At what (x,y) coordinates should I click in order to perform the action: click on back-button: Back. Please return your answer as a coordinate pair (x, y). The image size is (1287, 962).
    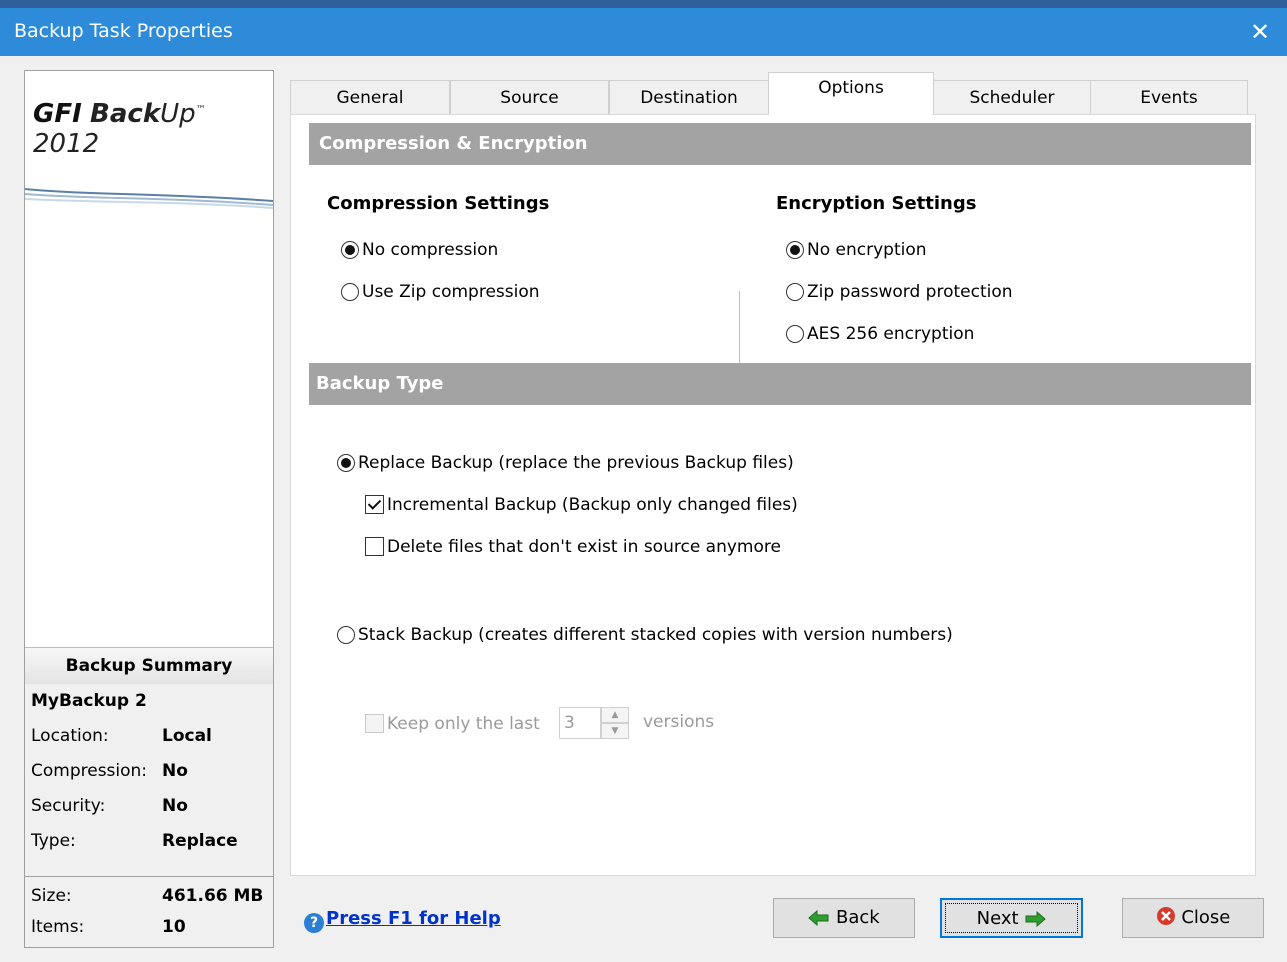
    Looking at the image, I should click on (844, 918).